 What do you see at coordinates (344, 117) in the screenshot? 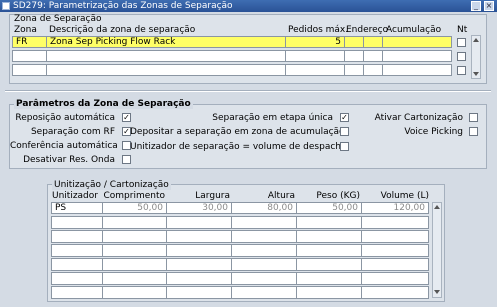
I see `etapa-checkbox: ✓` at bounding box center [344, 117].